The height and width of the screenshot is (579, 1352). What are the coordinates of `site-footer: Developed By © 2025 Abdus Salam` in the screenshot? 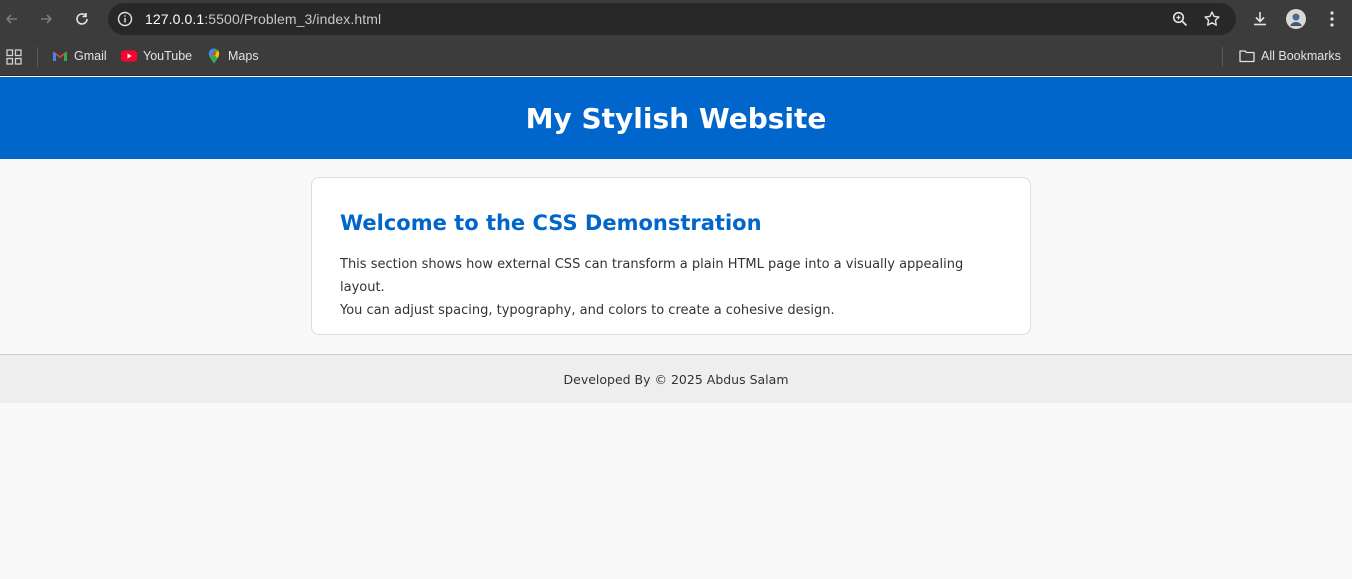 It's located at (676, 378).